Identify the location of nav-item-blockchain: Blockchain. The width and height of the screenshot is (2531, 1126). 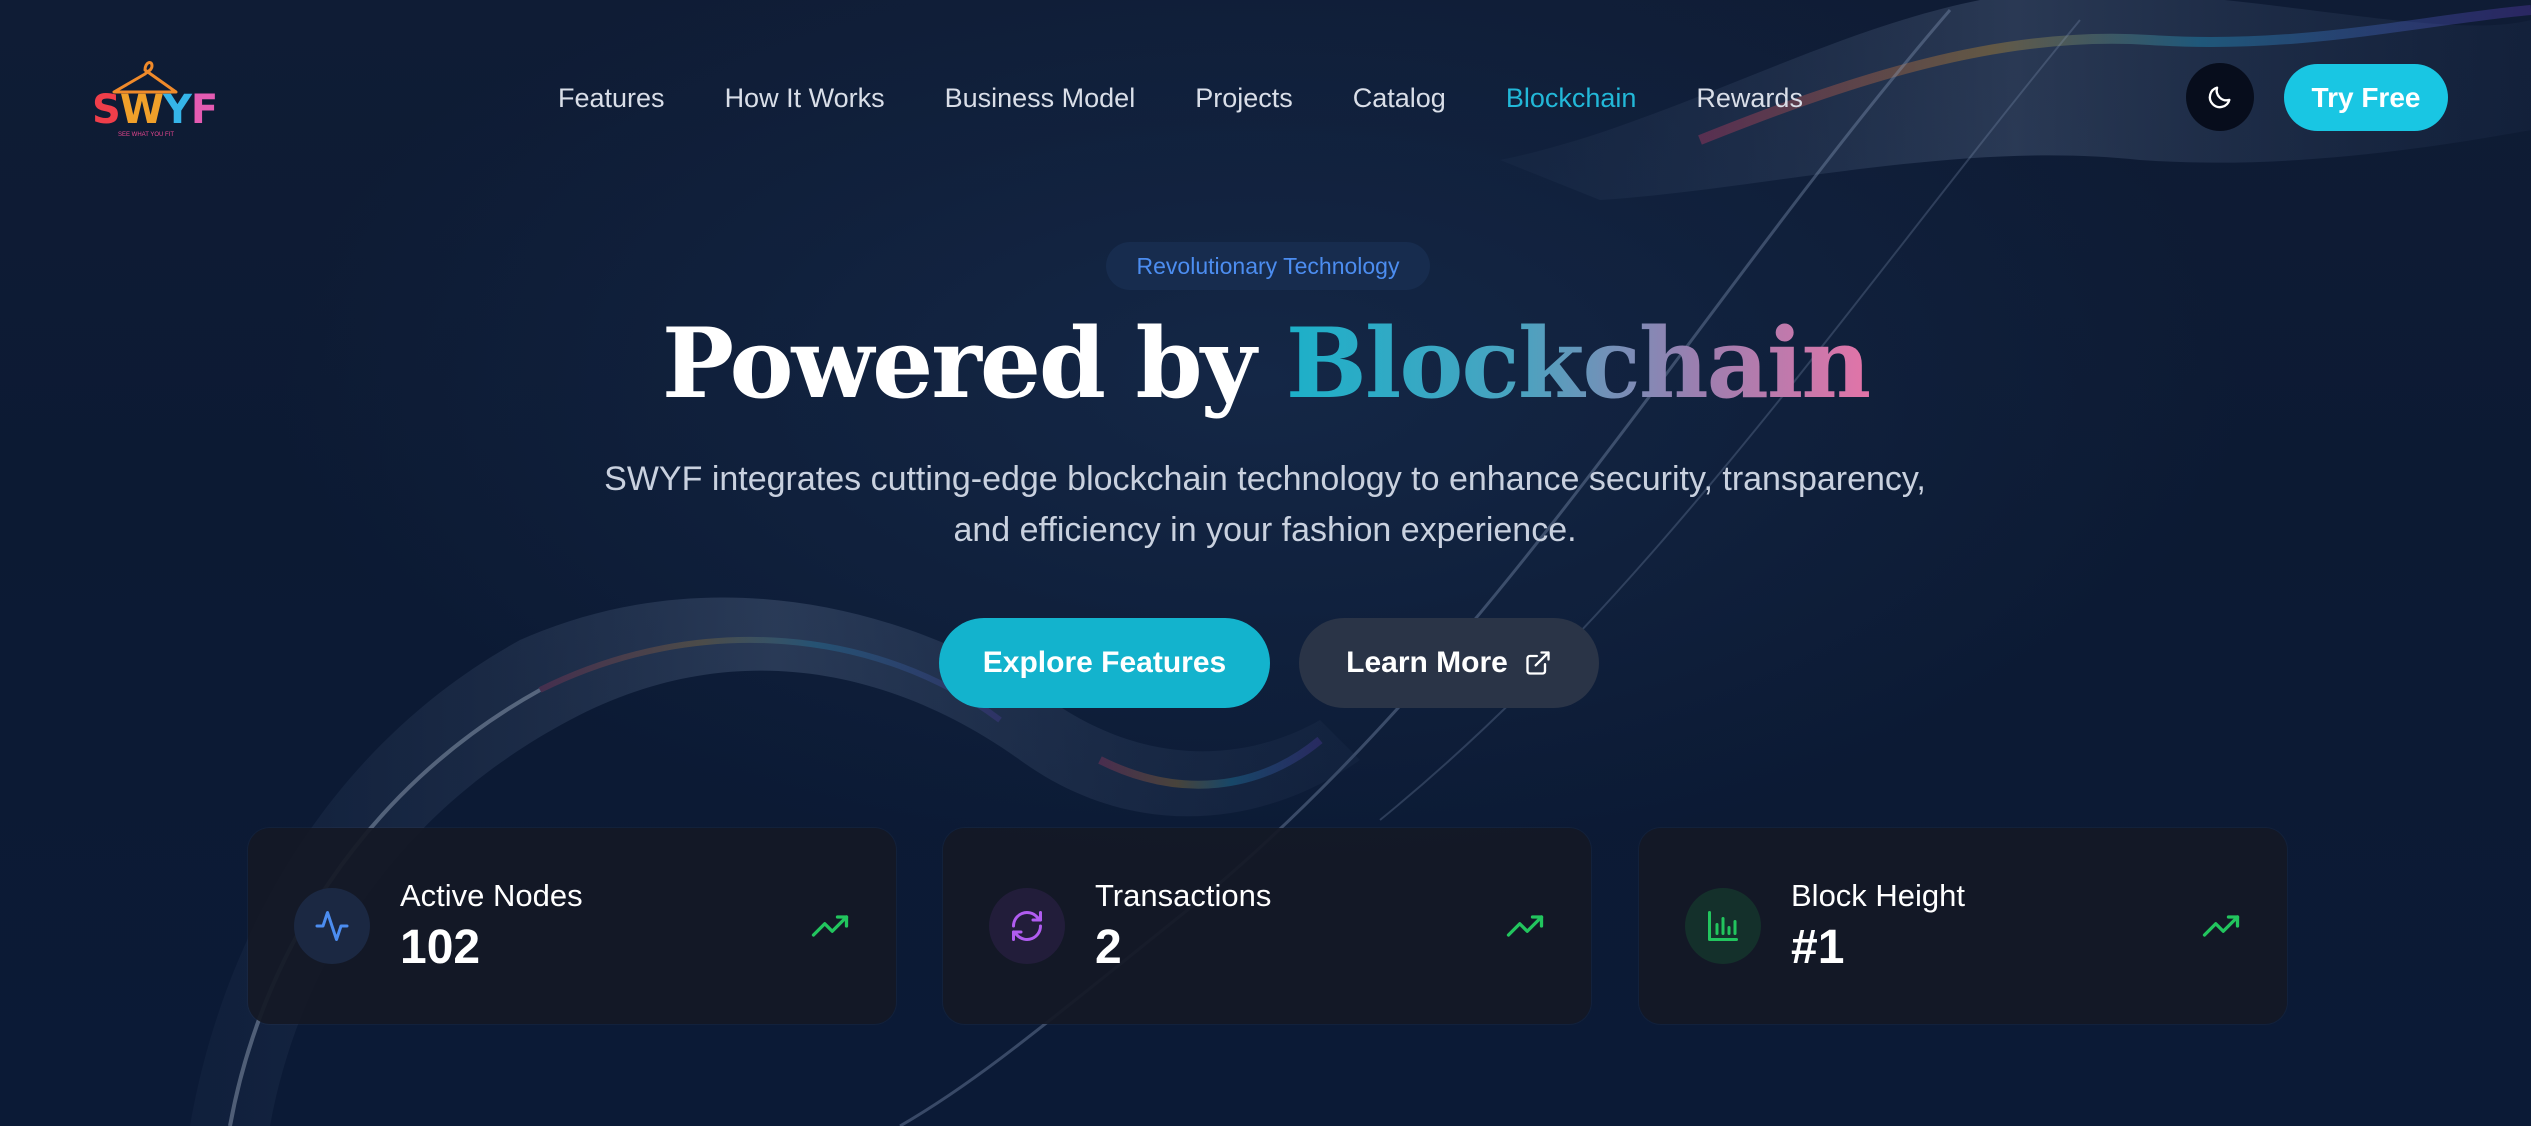
(1571, 98).